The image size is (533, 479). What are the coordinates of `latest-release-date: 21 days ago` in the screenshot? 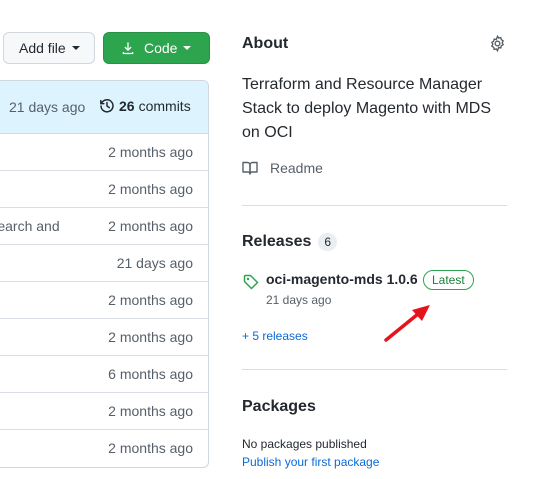 It's located at (299, 300).